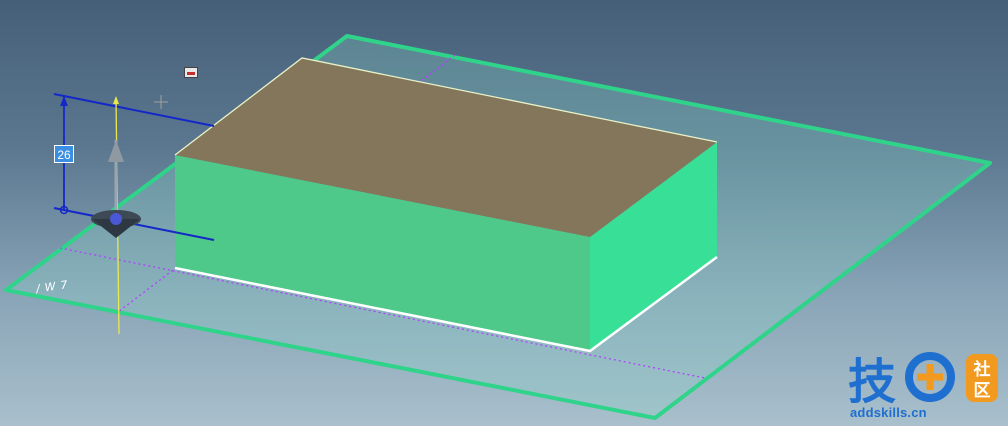  What do you see at coordinates (923, 381) in the screenshot?
I see `watermark-graphic: 技 社 区` at bounding box center [923, 381].